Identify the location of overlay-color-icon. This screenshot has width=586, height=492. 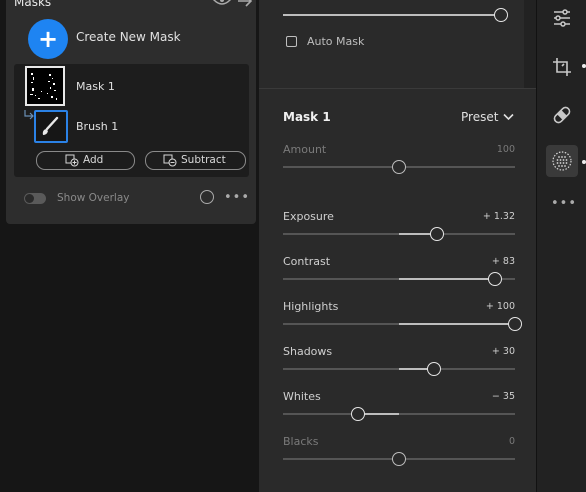
(207, 197).